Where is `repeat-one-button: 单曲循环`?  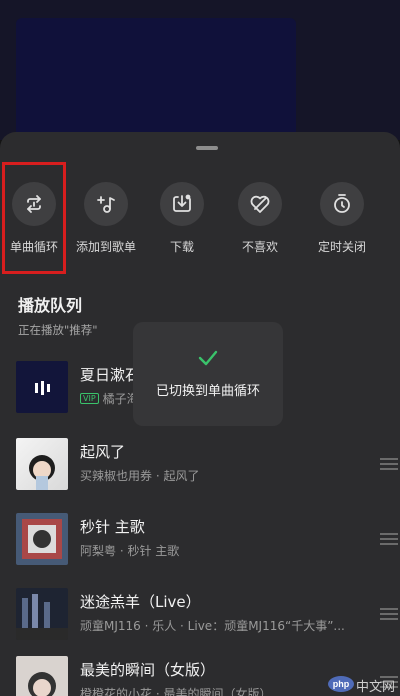 repeat-one-button: 单曲循环 is located at coordinates (37, 218).